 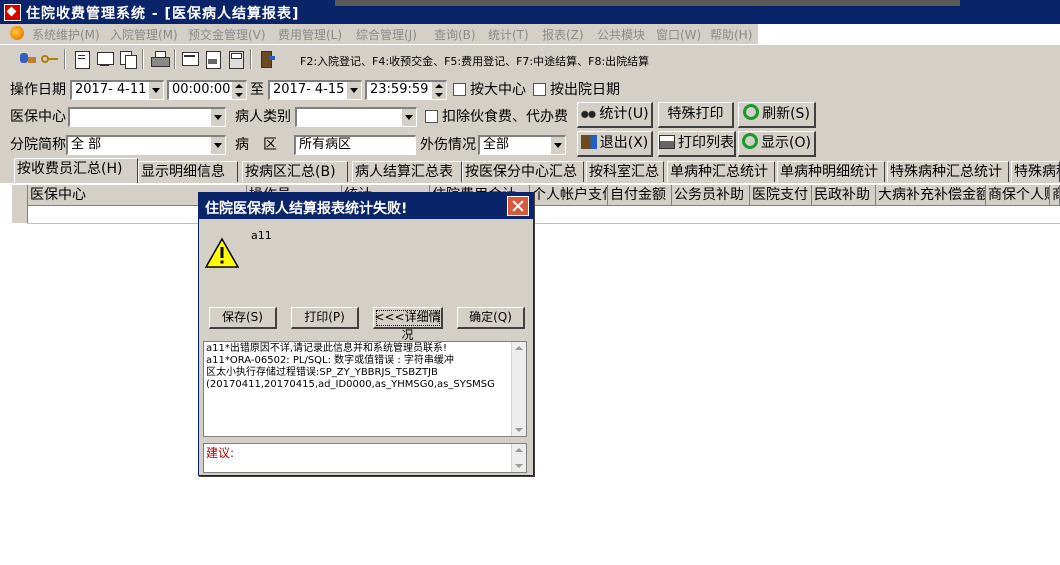 What do you see at coordinates (65, 59) in the screenshot?
I see `toolbar-separator` at bounding box center [65, 59].